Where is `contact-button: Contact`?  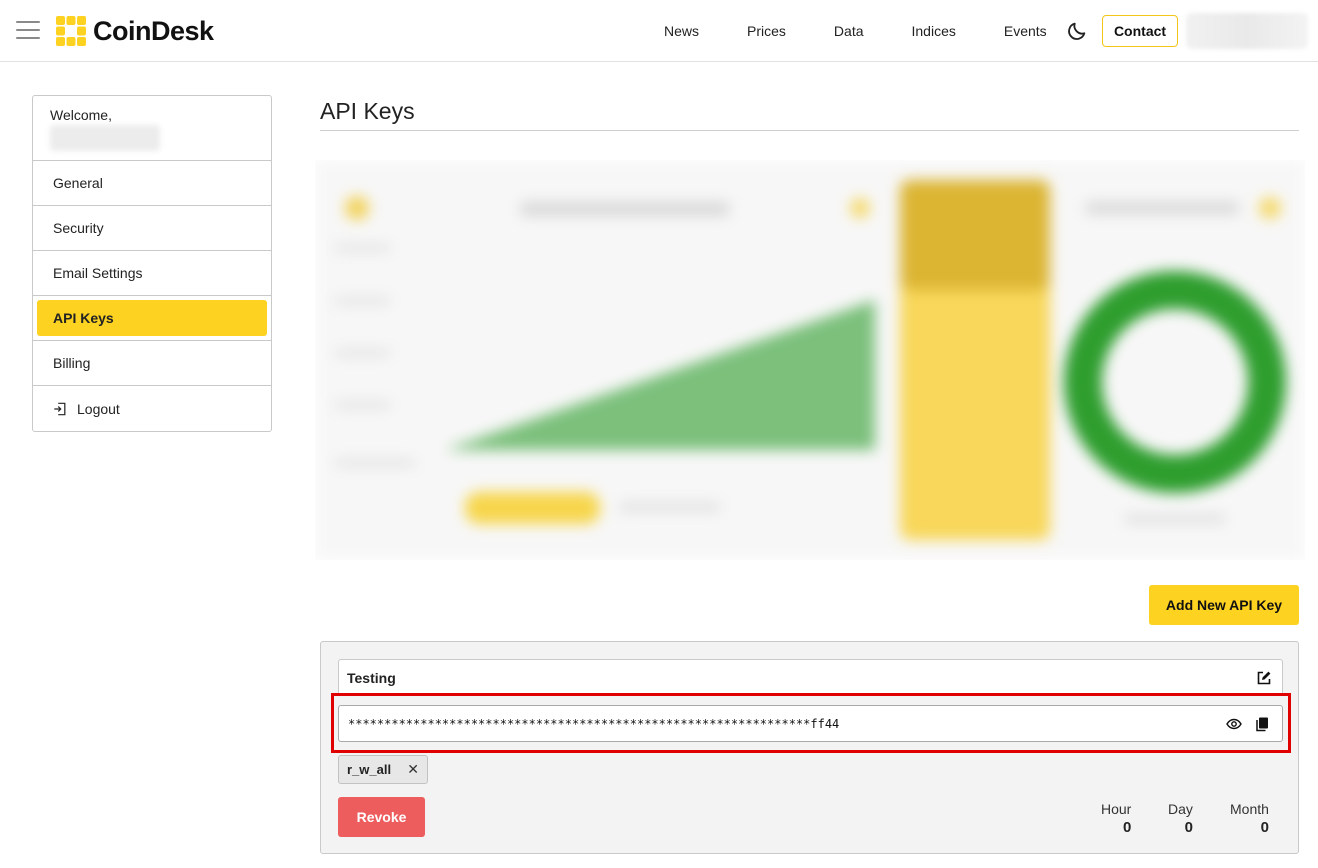 contact-button: Contact is located at coordinates (1140, 31).